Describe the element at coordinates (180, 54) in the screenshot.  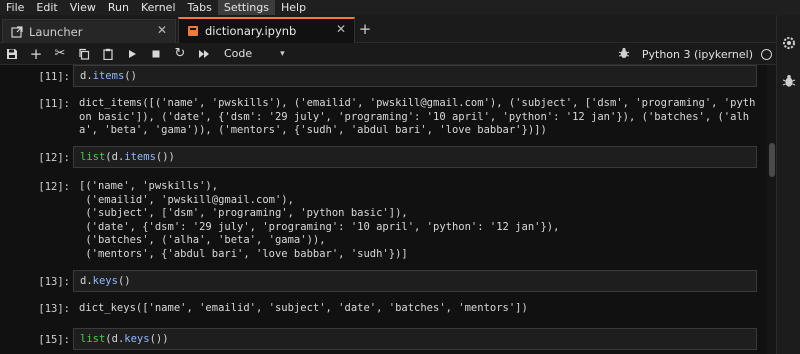
I see `restart-icon: ↻` at that location.